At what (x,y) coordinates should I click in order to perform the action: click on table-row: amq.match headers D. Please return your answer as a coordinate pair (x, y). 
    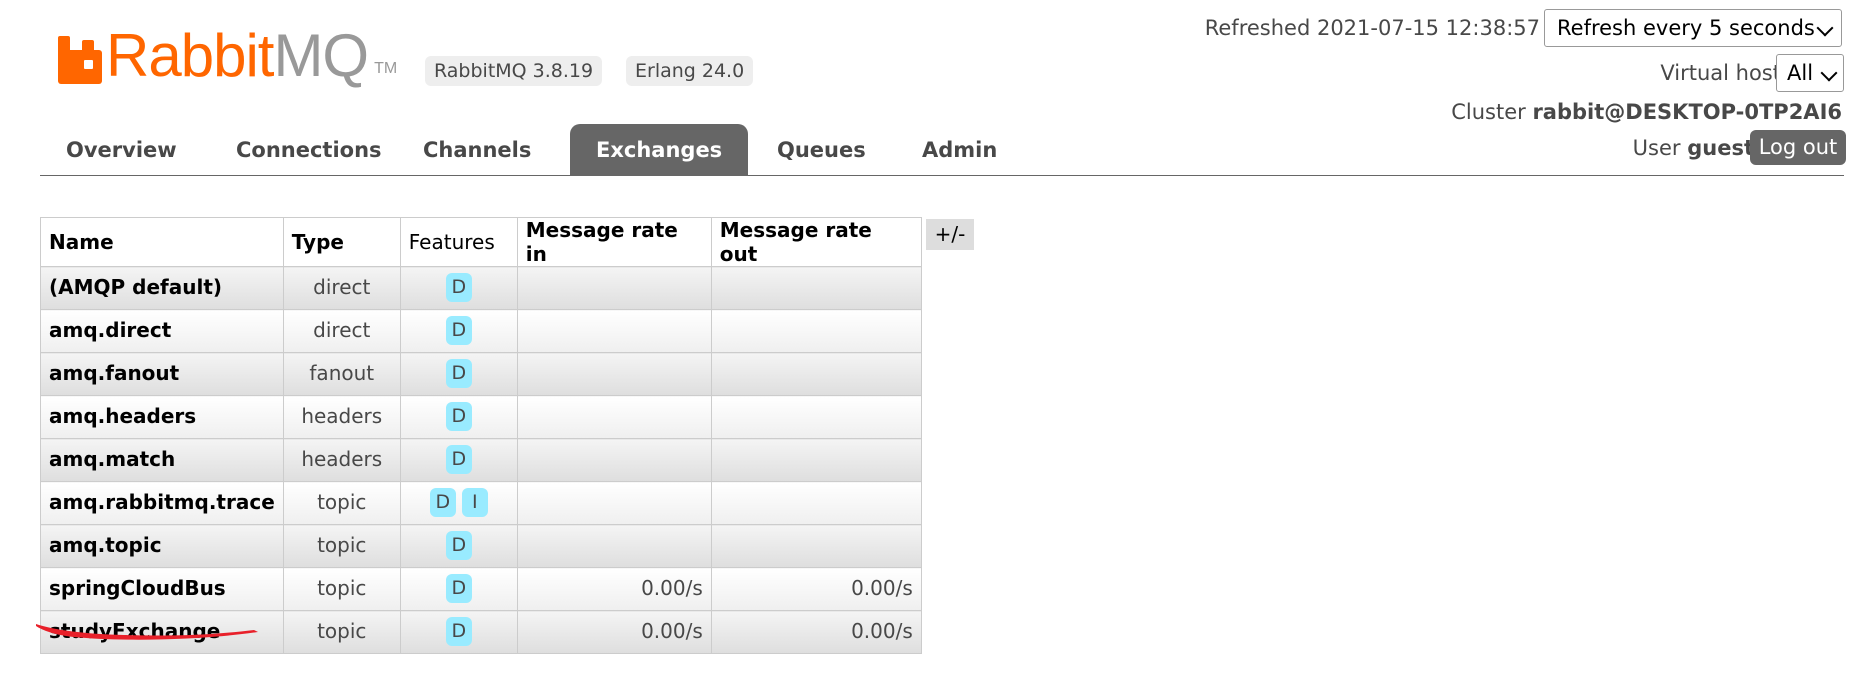
    Looking at the image, I should click on (481, 460).